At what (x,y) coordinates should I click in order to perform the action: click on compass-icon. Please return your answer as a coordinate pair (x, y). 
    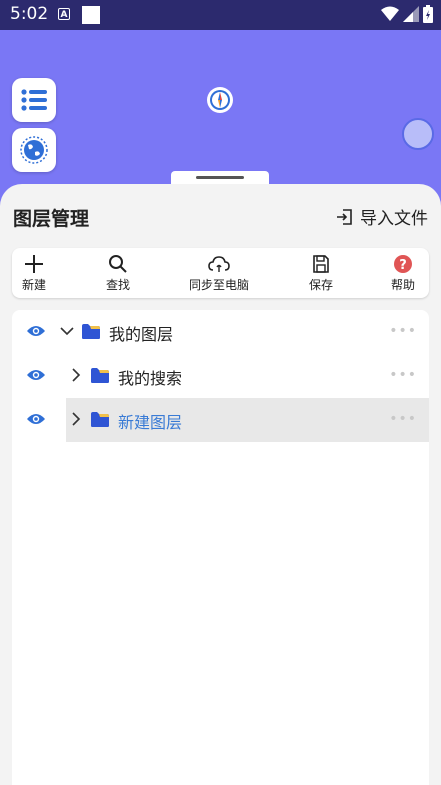
    Looking at the image, I should click on (220, 100).